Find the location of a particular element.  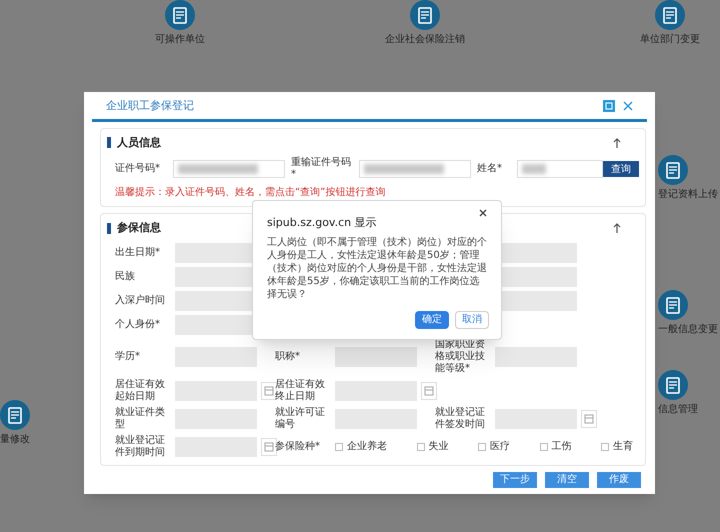

tile-label: 一般信息变更 is located at coordinates (688, 329).